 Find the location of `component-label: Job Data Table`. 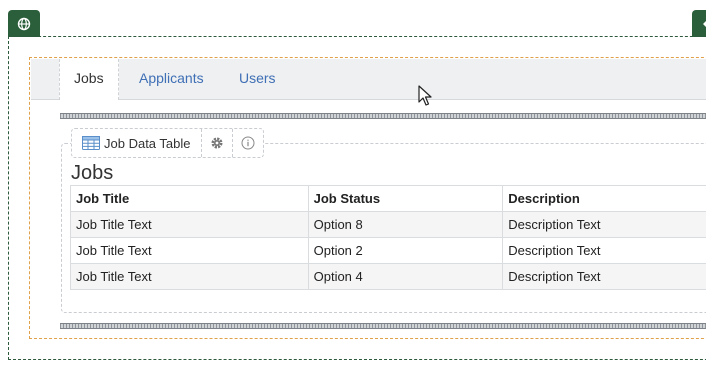

component-label: Job Data Table is located at coordinates (137, 143).